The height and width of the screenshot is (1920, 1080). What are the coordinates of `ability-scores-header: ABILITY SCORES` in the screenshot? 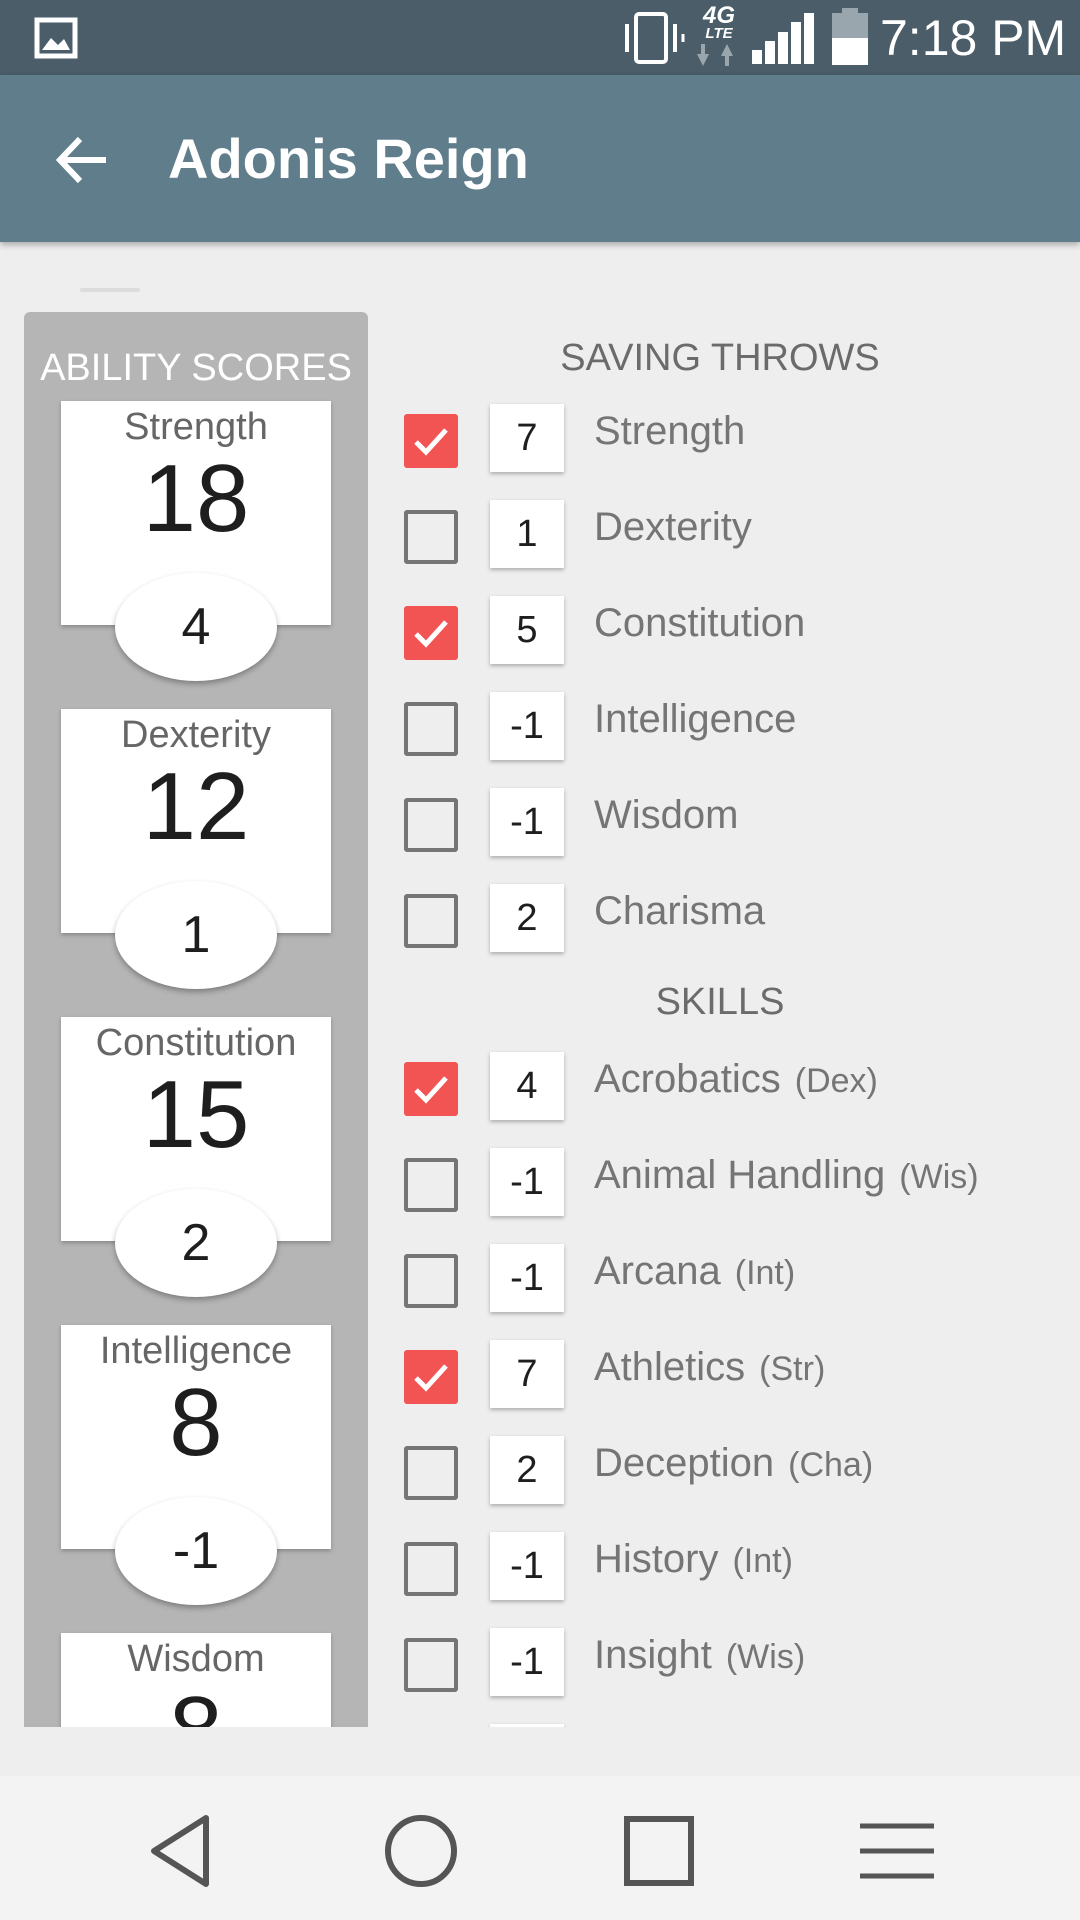 It's located at (196, 368).